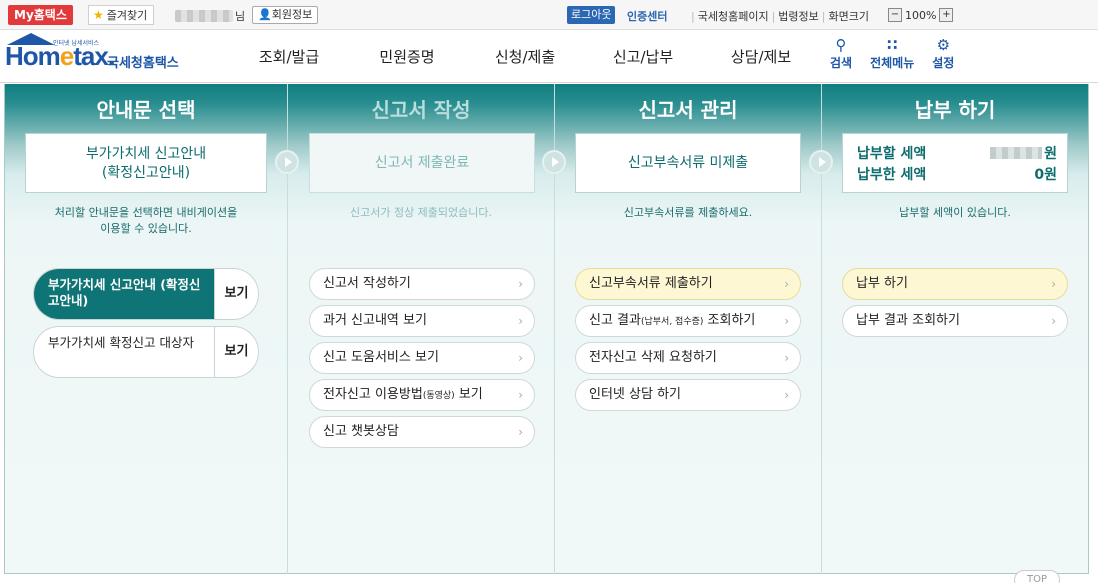 The width and height of the screenshot is (1098, 583). What do you see at coordinates (688, 163) in the screenshot?
I see `manage-status-box: 신고부속서류 미제출` at bounding box center [688, 163].